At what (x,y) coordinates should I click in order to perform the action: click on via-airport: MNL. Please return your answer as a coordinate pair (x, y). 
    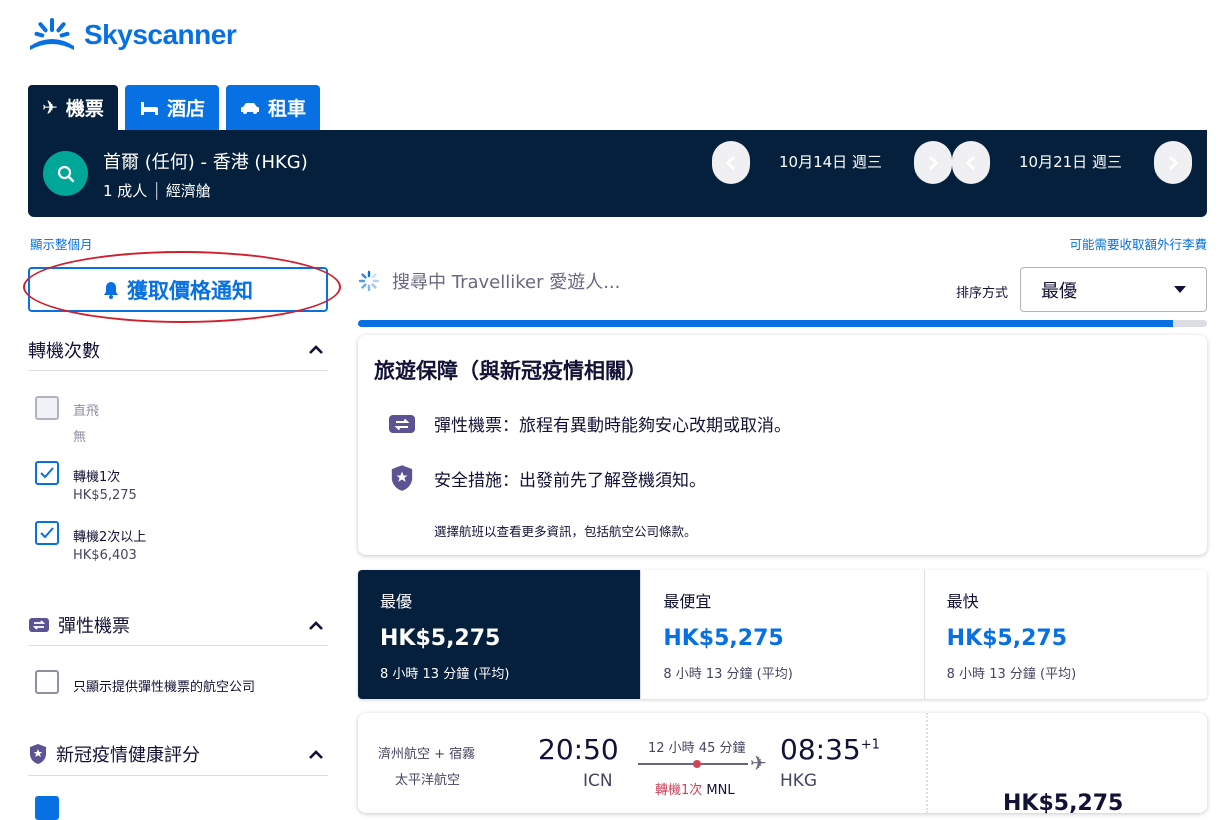
    Looking at the image, I should click on (720, 790).